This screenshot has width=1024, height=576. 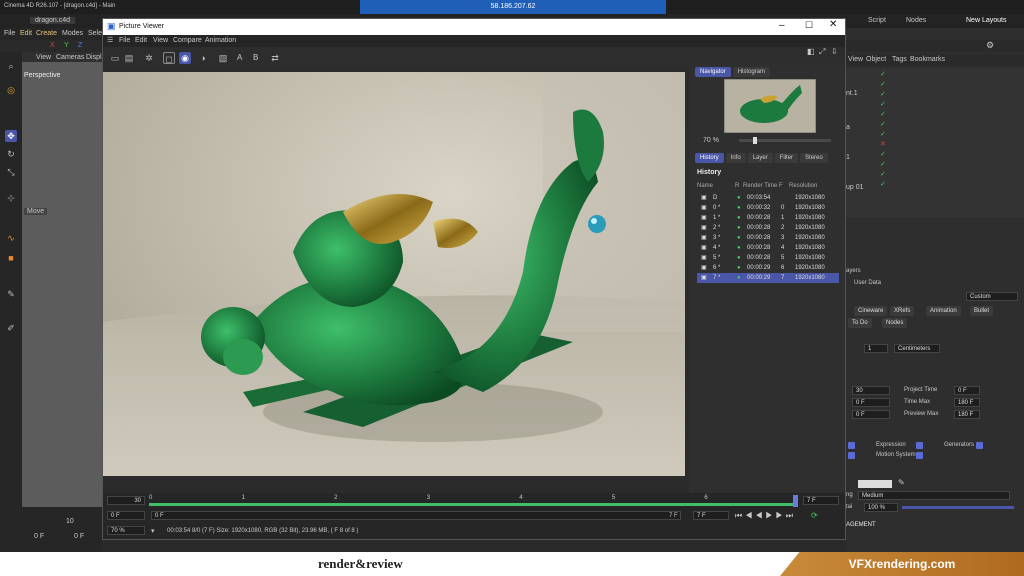 What do you see at coordinates (855, 59) in the screenshot?
I see `om-view: View` at bounding box center [855, 59].